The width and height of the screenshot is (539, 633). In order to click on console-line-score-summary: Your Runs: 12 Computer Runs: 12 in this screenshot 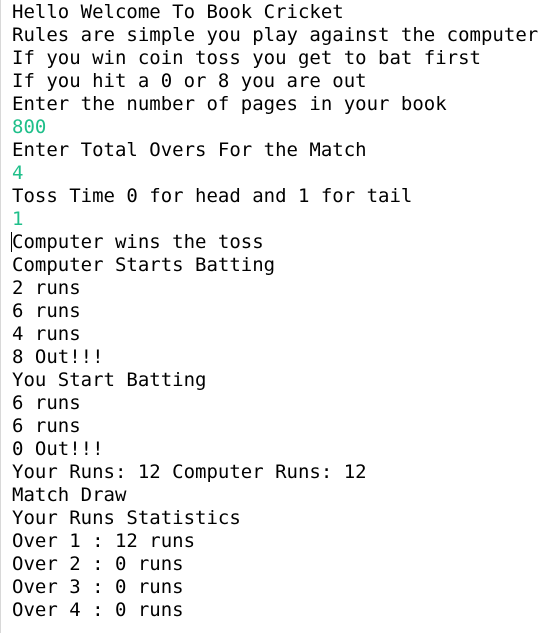, I will do `click(189, 472)`.